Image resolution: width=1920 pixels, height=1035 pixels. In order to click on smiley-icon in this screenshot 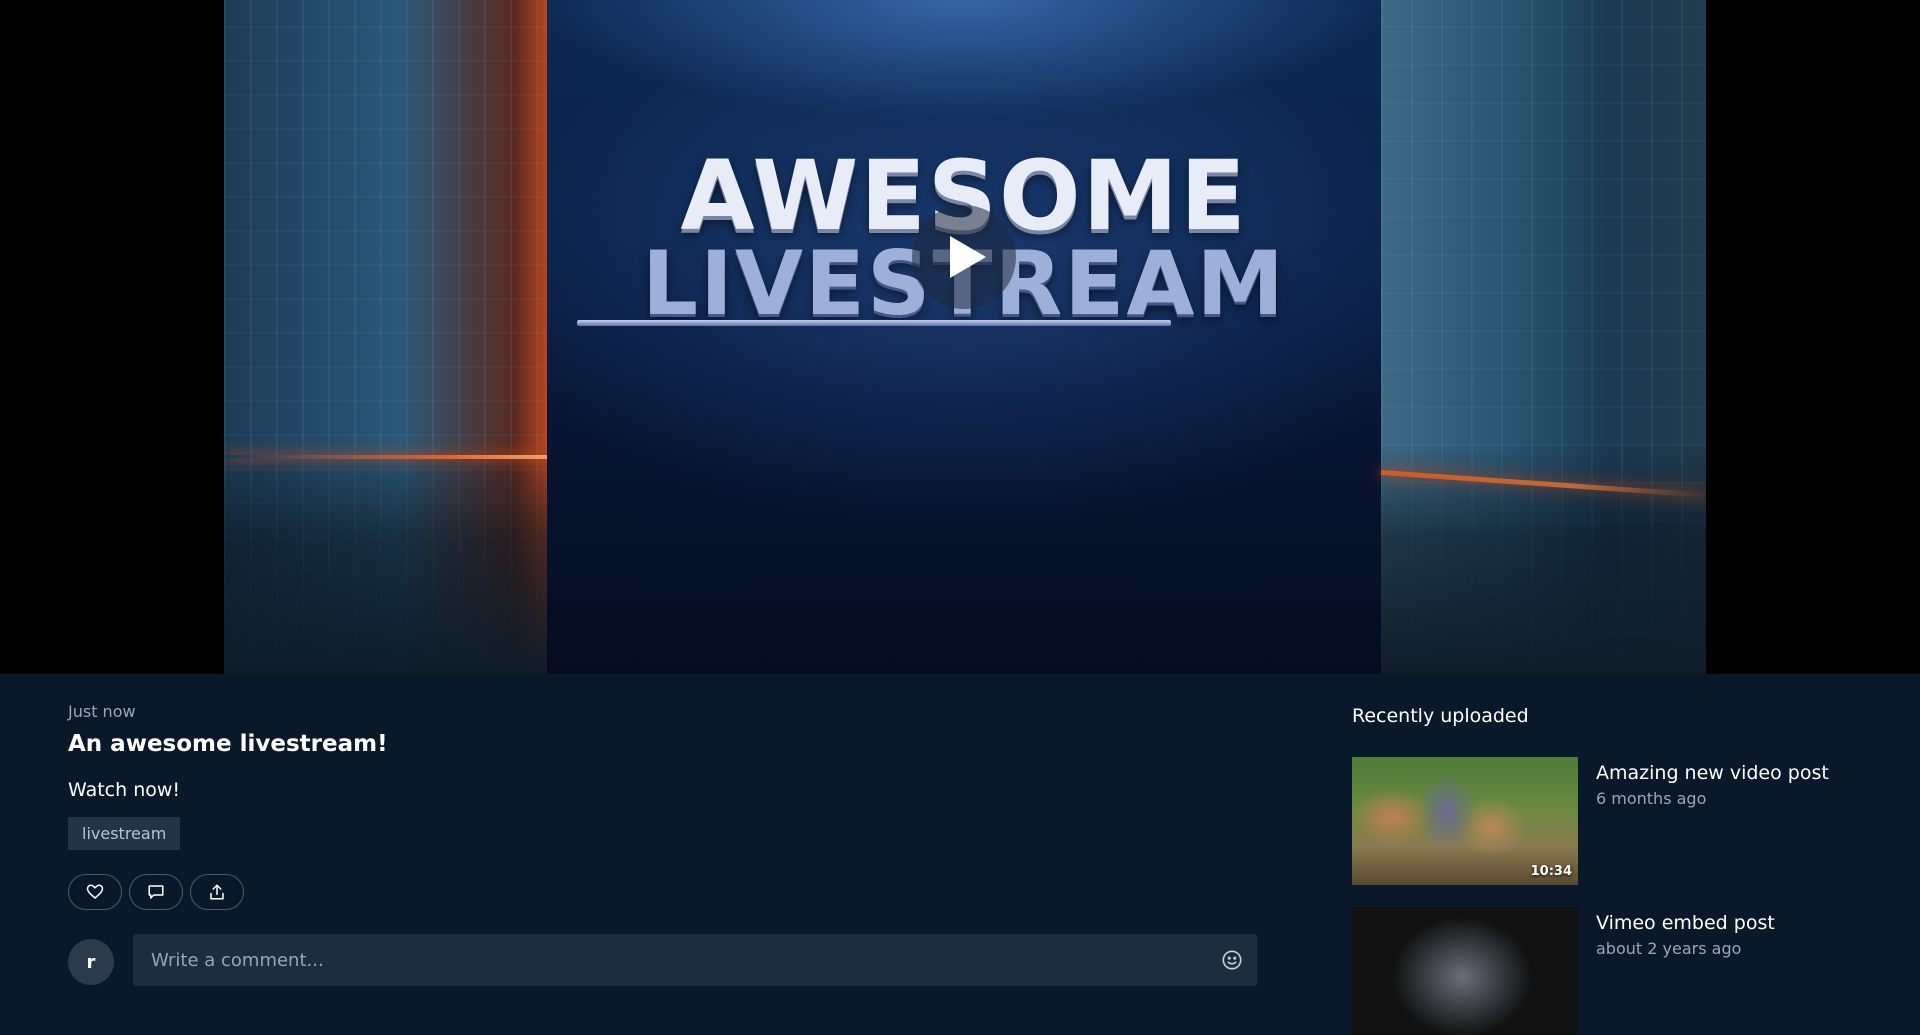, I will do `click(1232, 960)`.